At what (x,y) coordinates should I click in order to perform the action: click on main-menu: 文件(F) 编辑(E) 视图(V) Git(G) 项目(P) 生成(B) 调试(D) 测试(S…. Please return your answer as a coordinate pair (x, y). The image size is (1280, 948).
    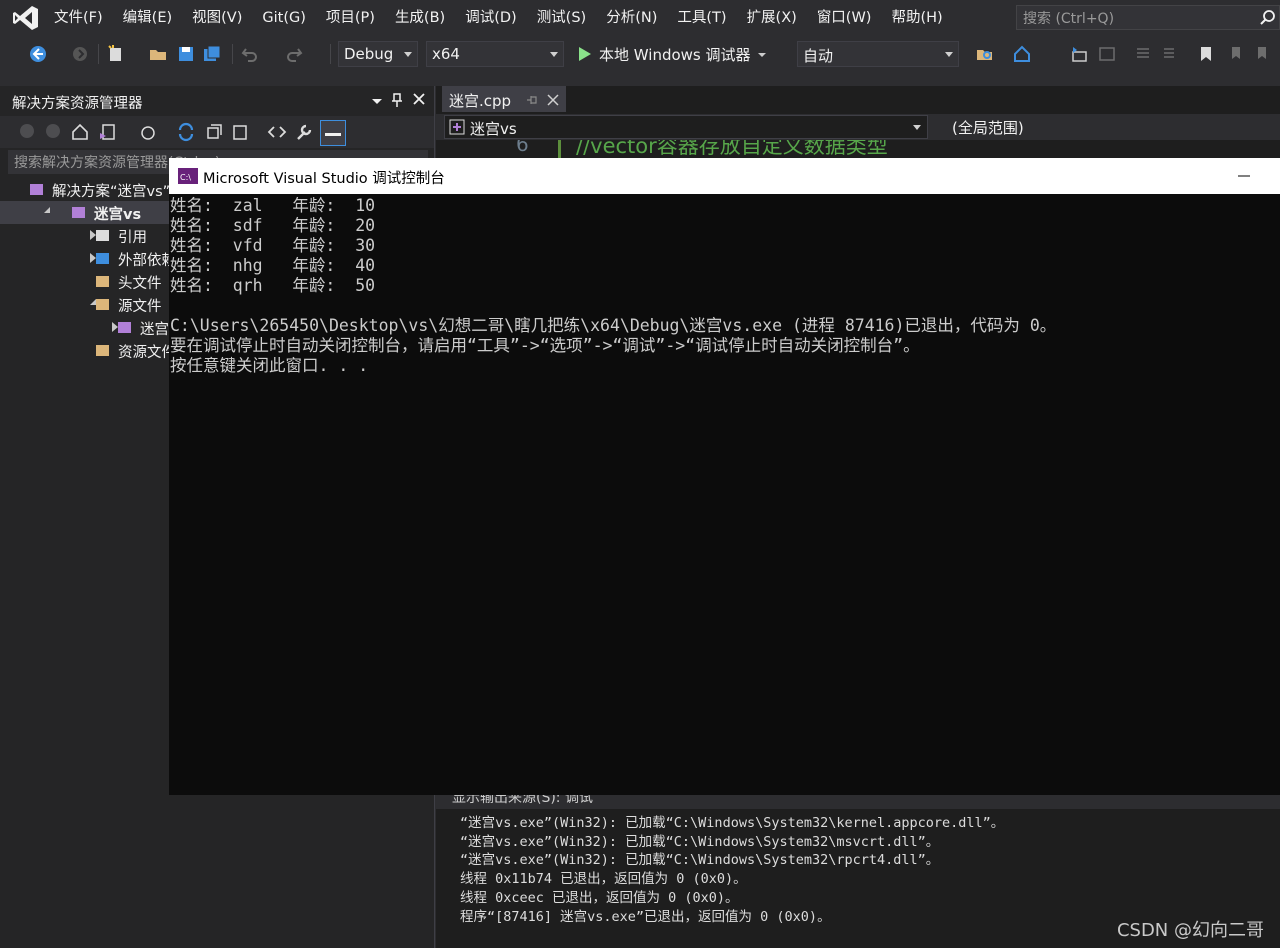
    Looking at the image, I should click on (498, 18).